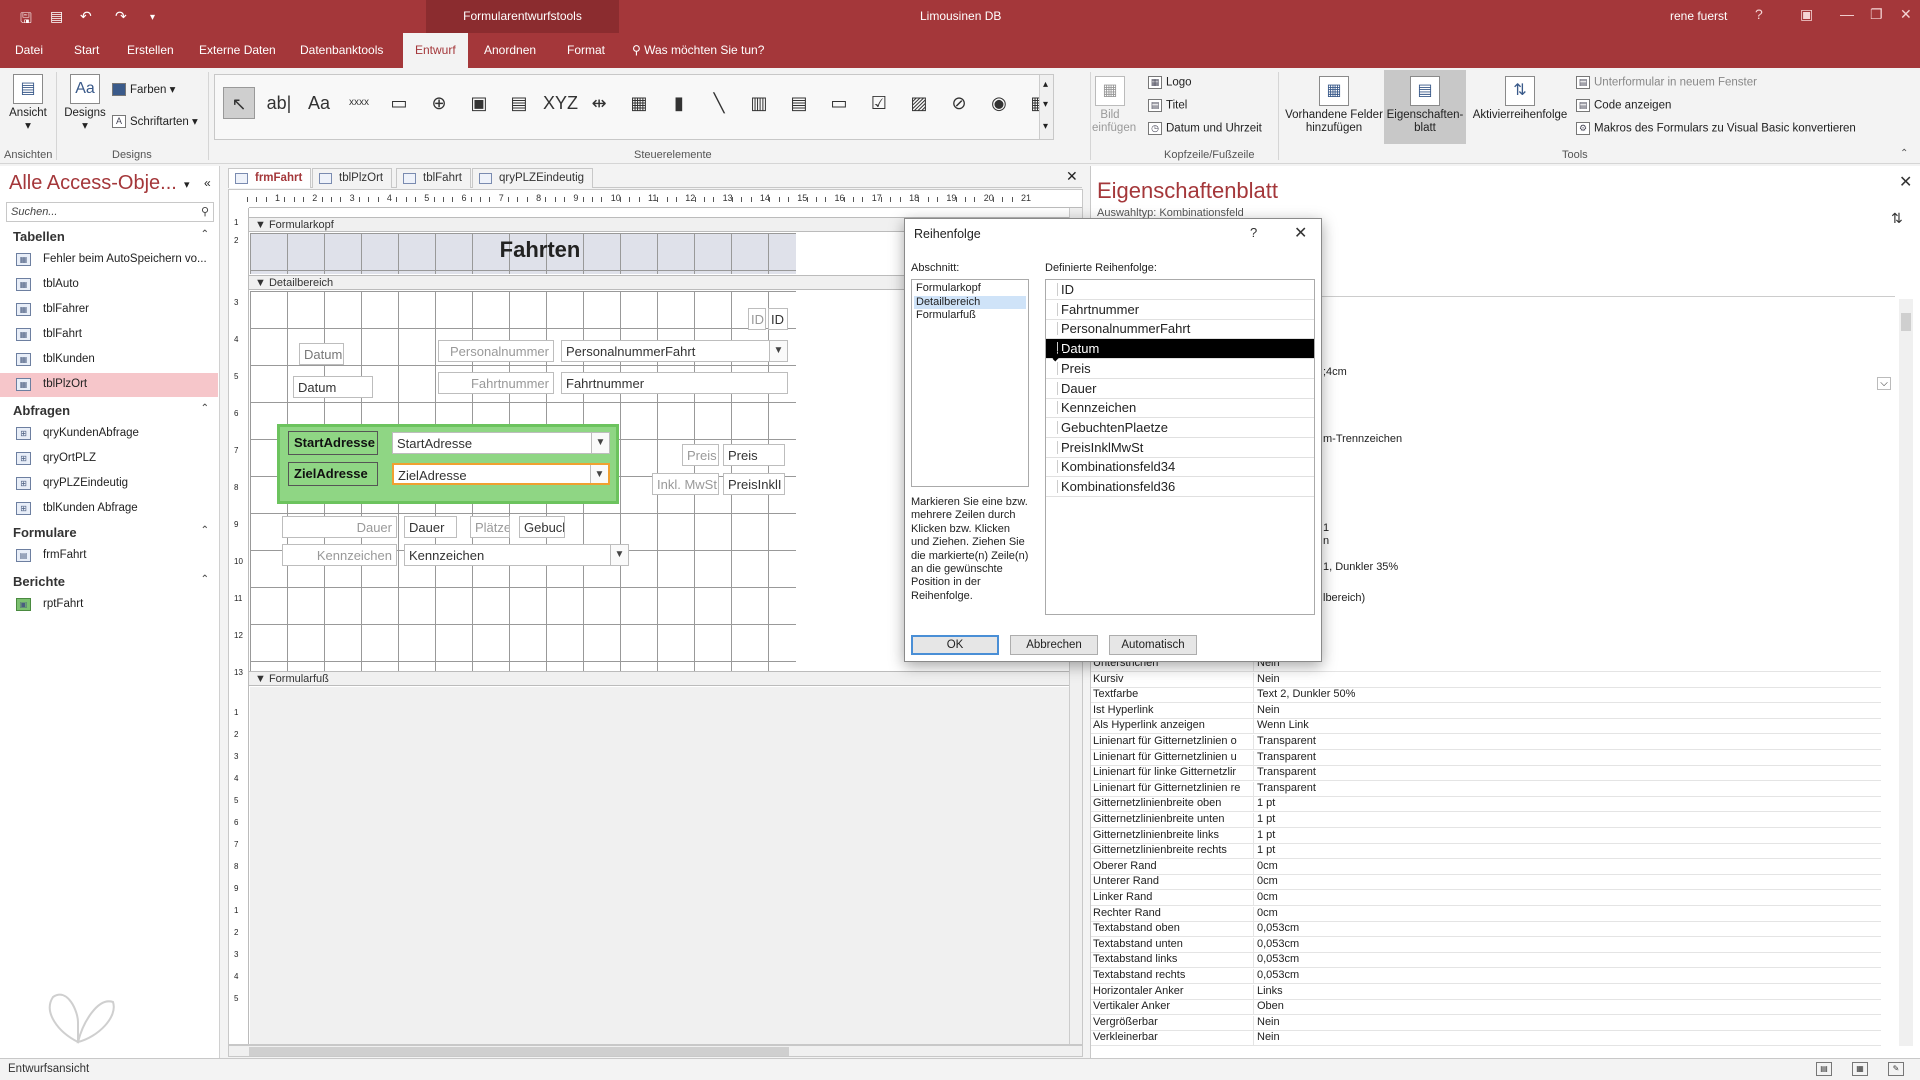 The height and width of the screenshot is (1080, 1920). What do you see at coordinates (1847, 14) in the screenshot?
I see `minimize-icon: —` at bounding box center [1847, 14].